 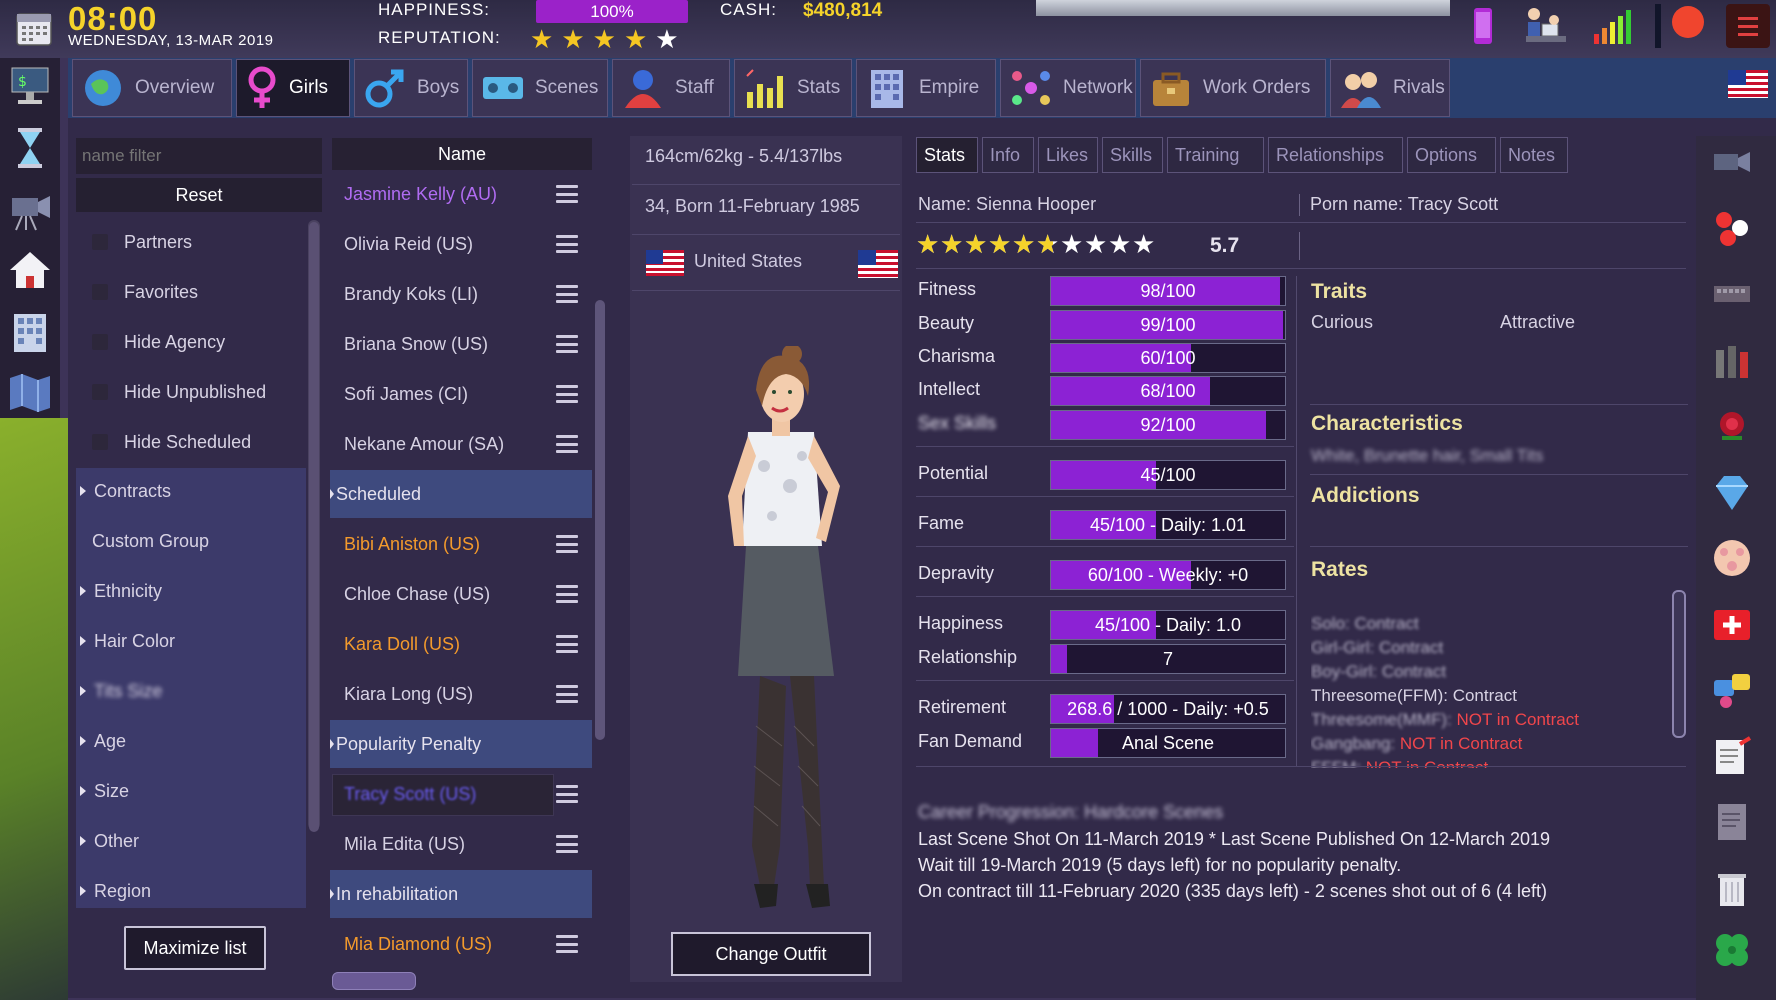 I want to click on list-item: Olivia Reid (US), so click(x=462, y=244).